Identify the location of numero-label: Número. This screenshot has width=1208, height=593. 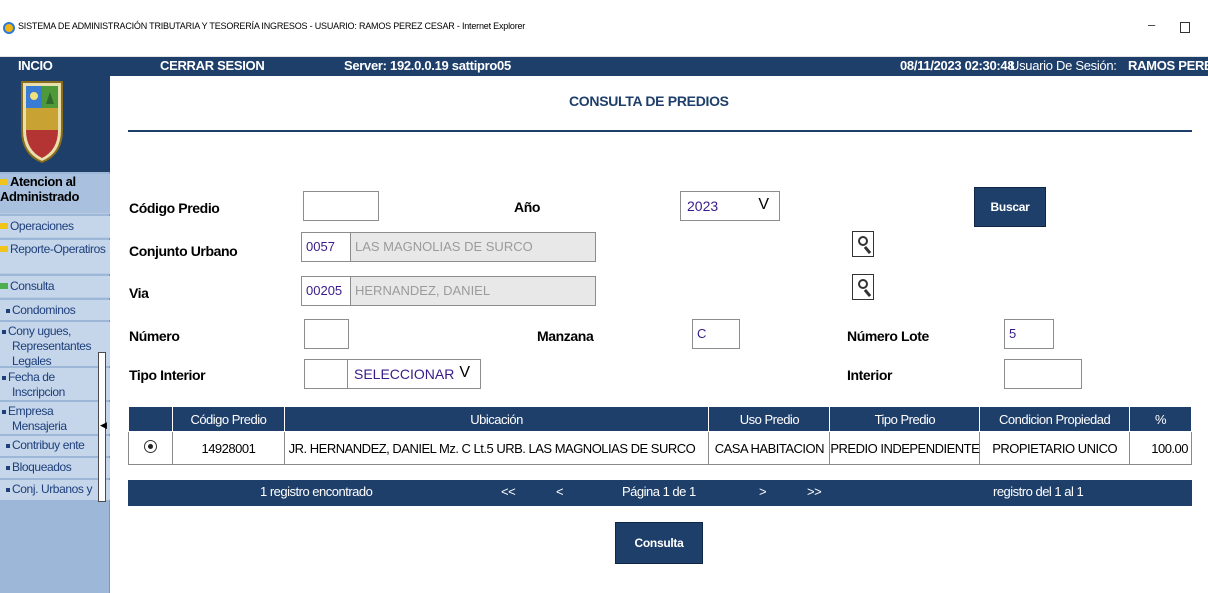
(154, 336).